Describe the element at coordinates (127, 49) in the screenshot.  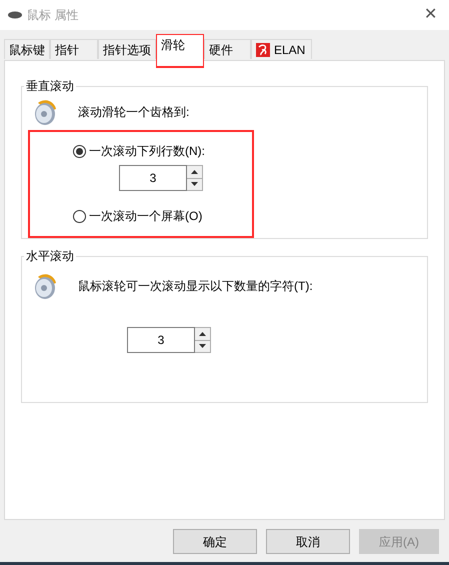
I see `tab: 指针选项` at that location.